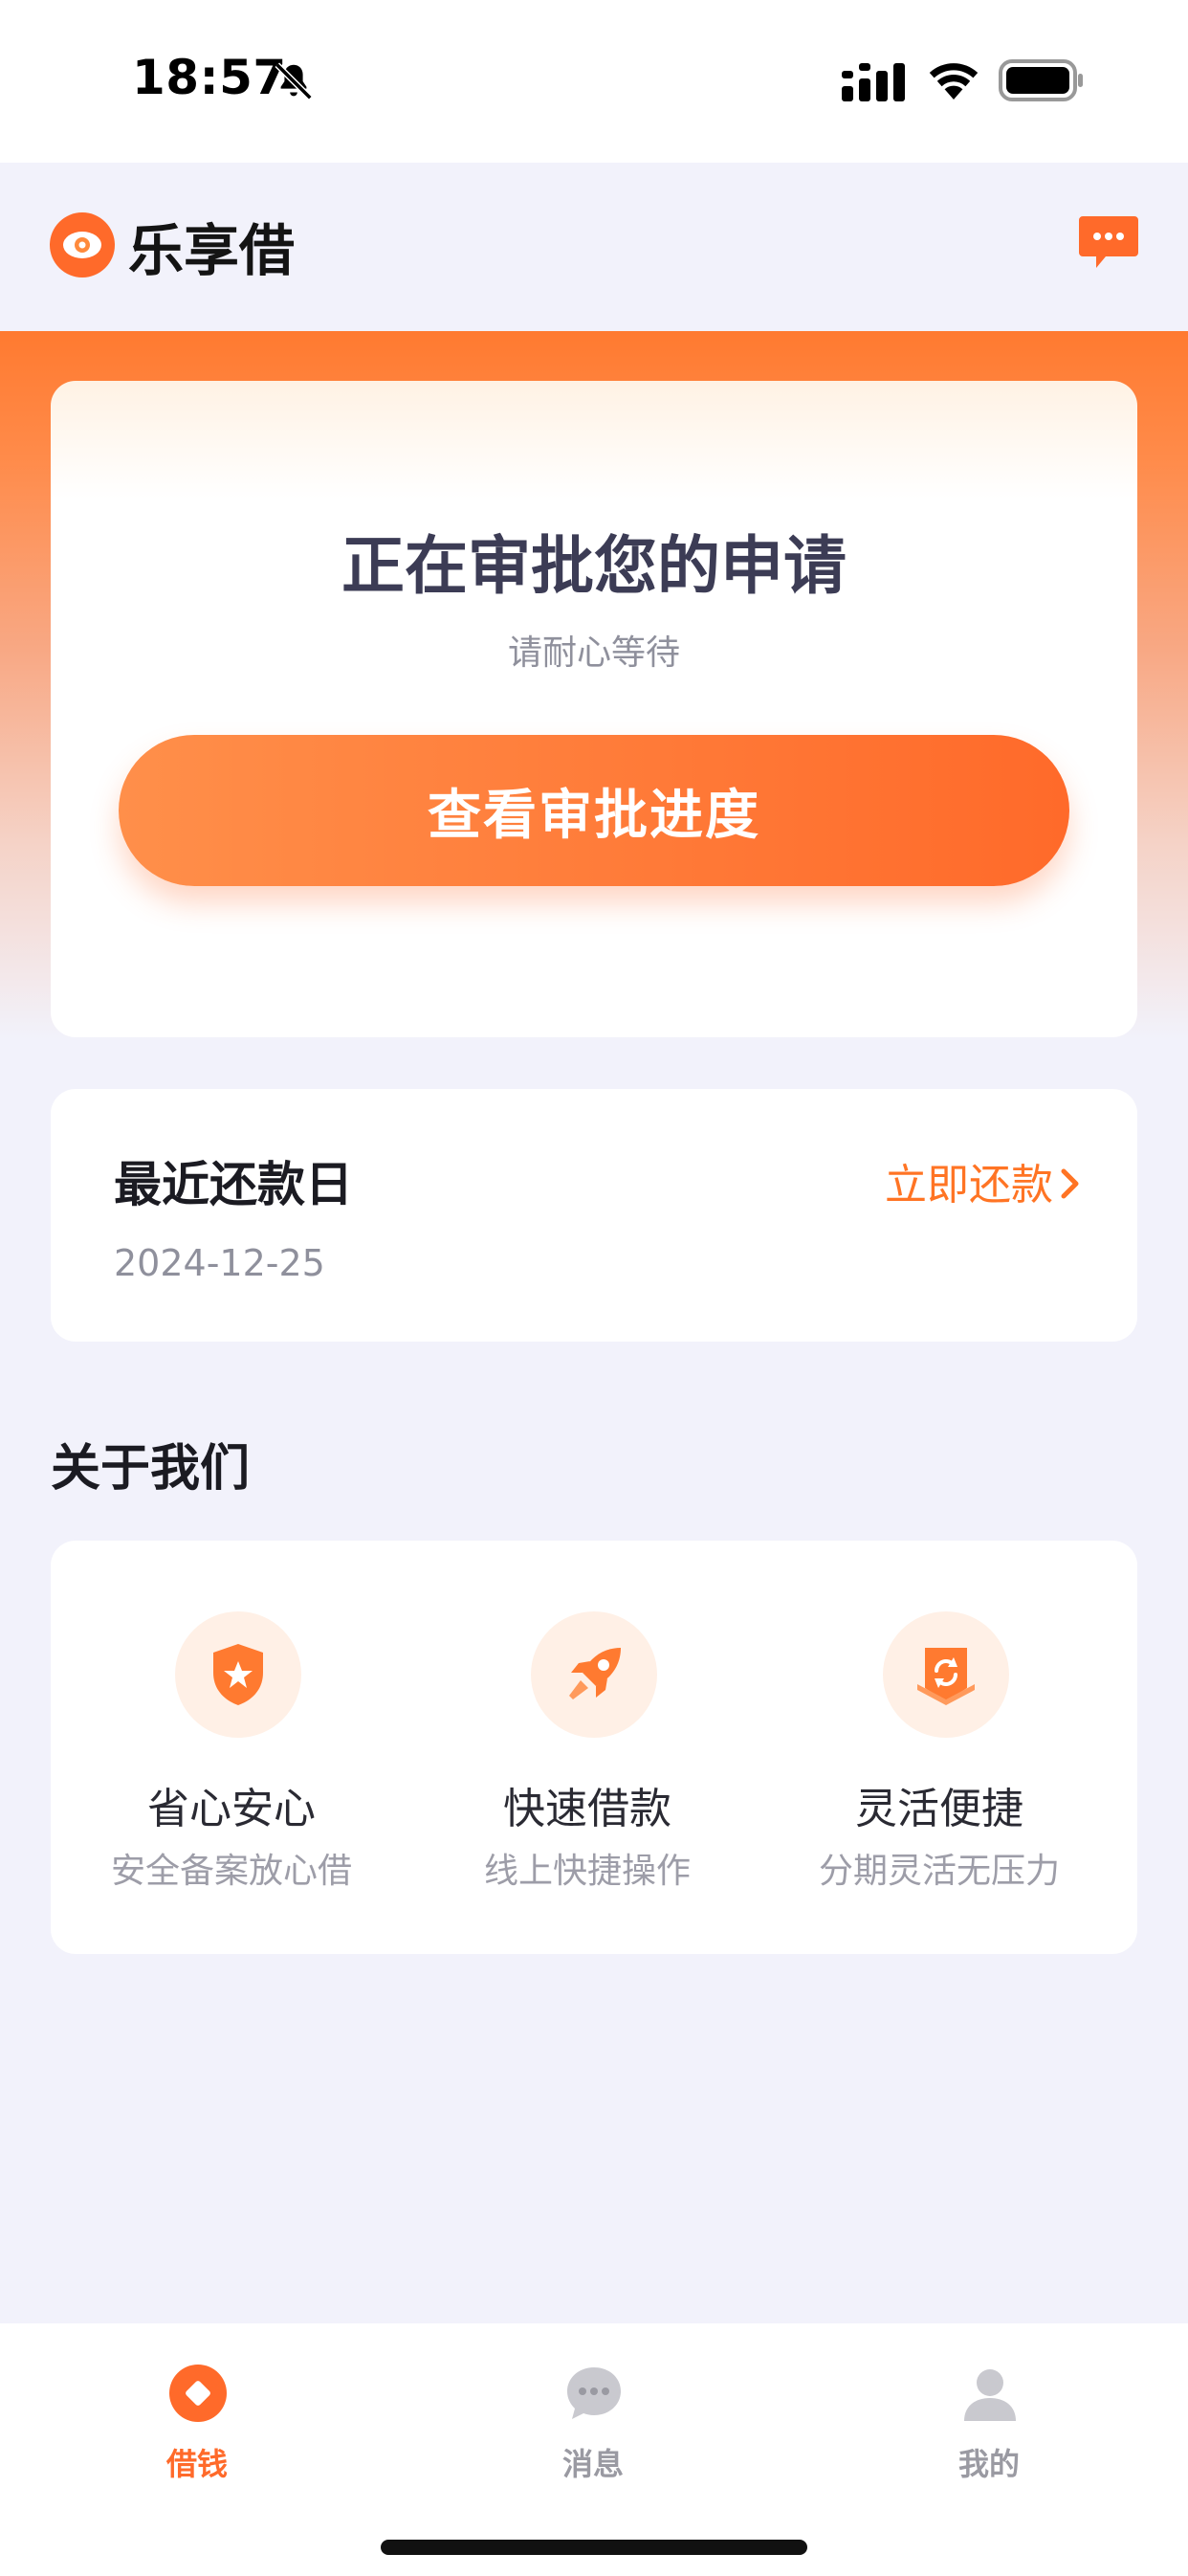 The width and height of the screenshot is (1188, 2576). I want to click on view-progress-button: 查看审批进度, so click(594, 810).